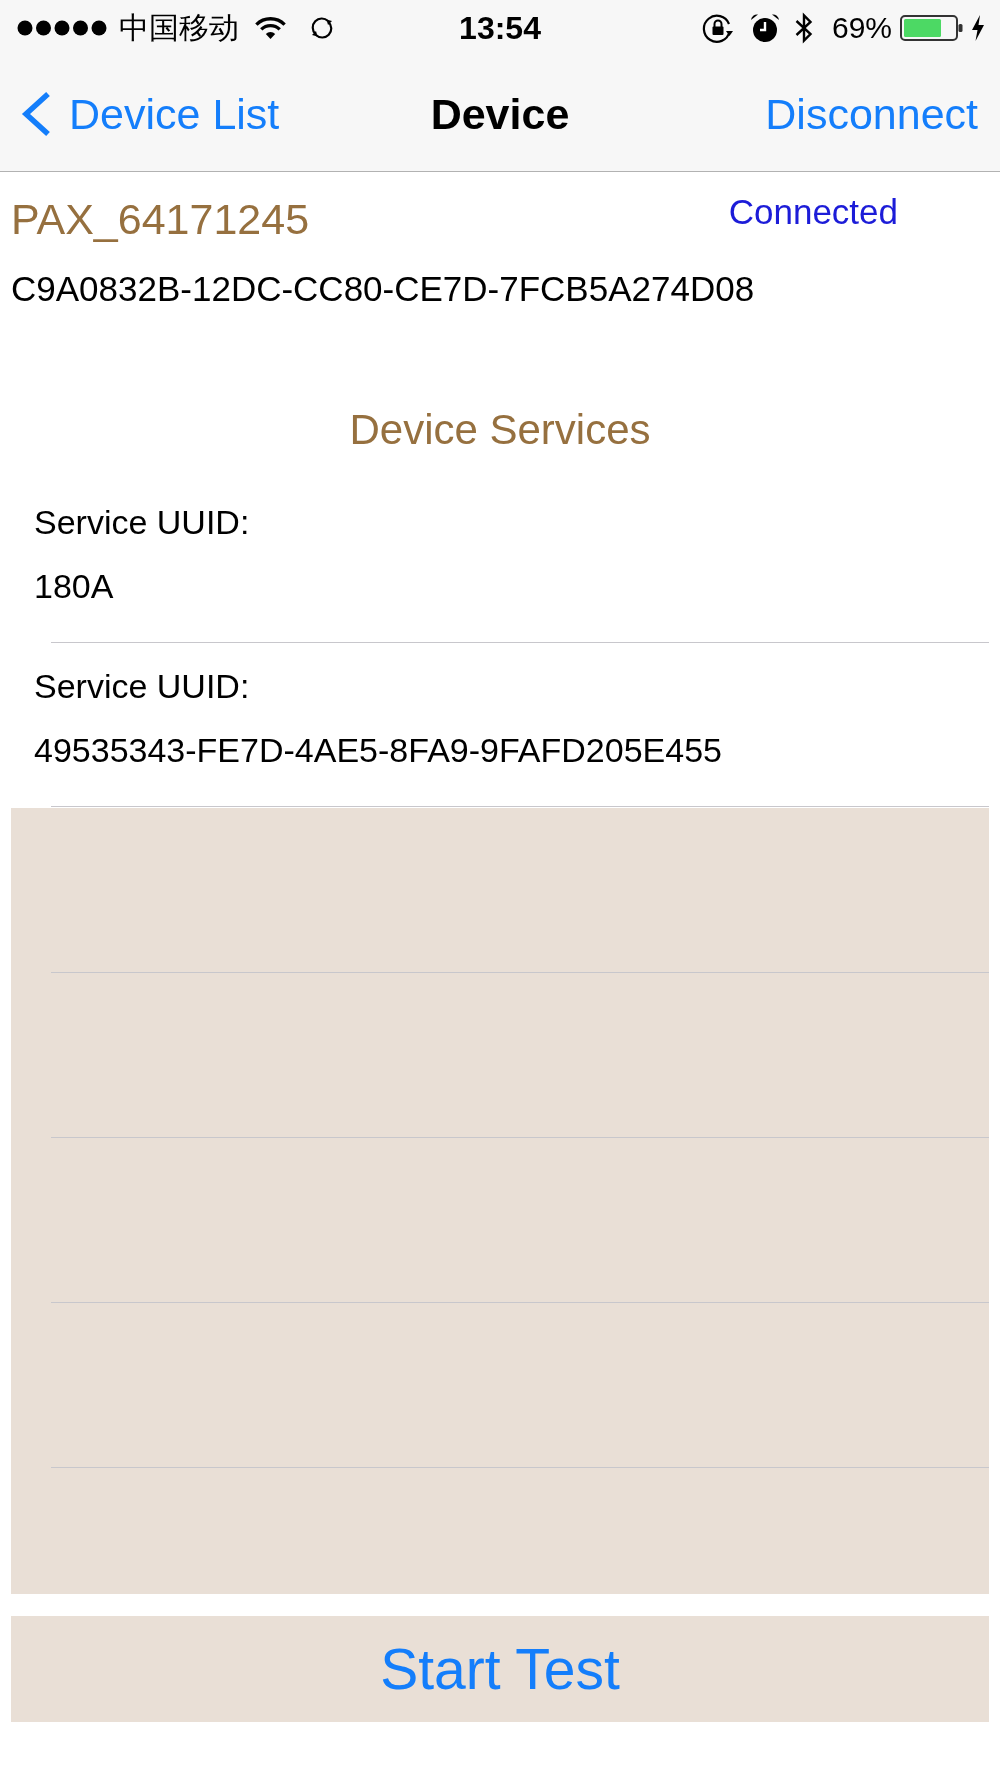 The height and width of the screenshot is (1778, 1000). What do you see at coordinates (717, 28) in the screenshot?
I see `orientation-lock-icon` at bounding box center [717, 28].